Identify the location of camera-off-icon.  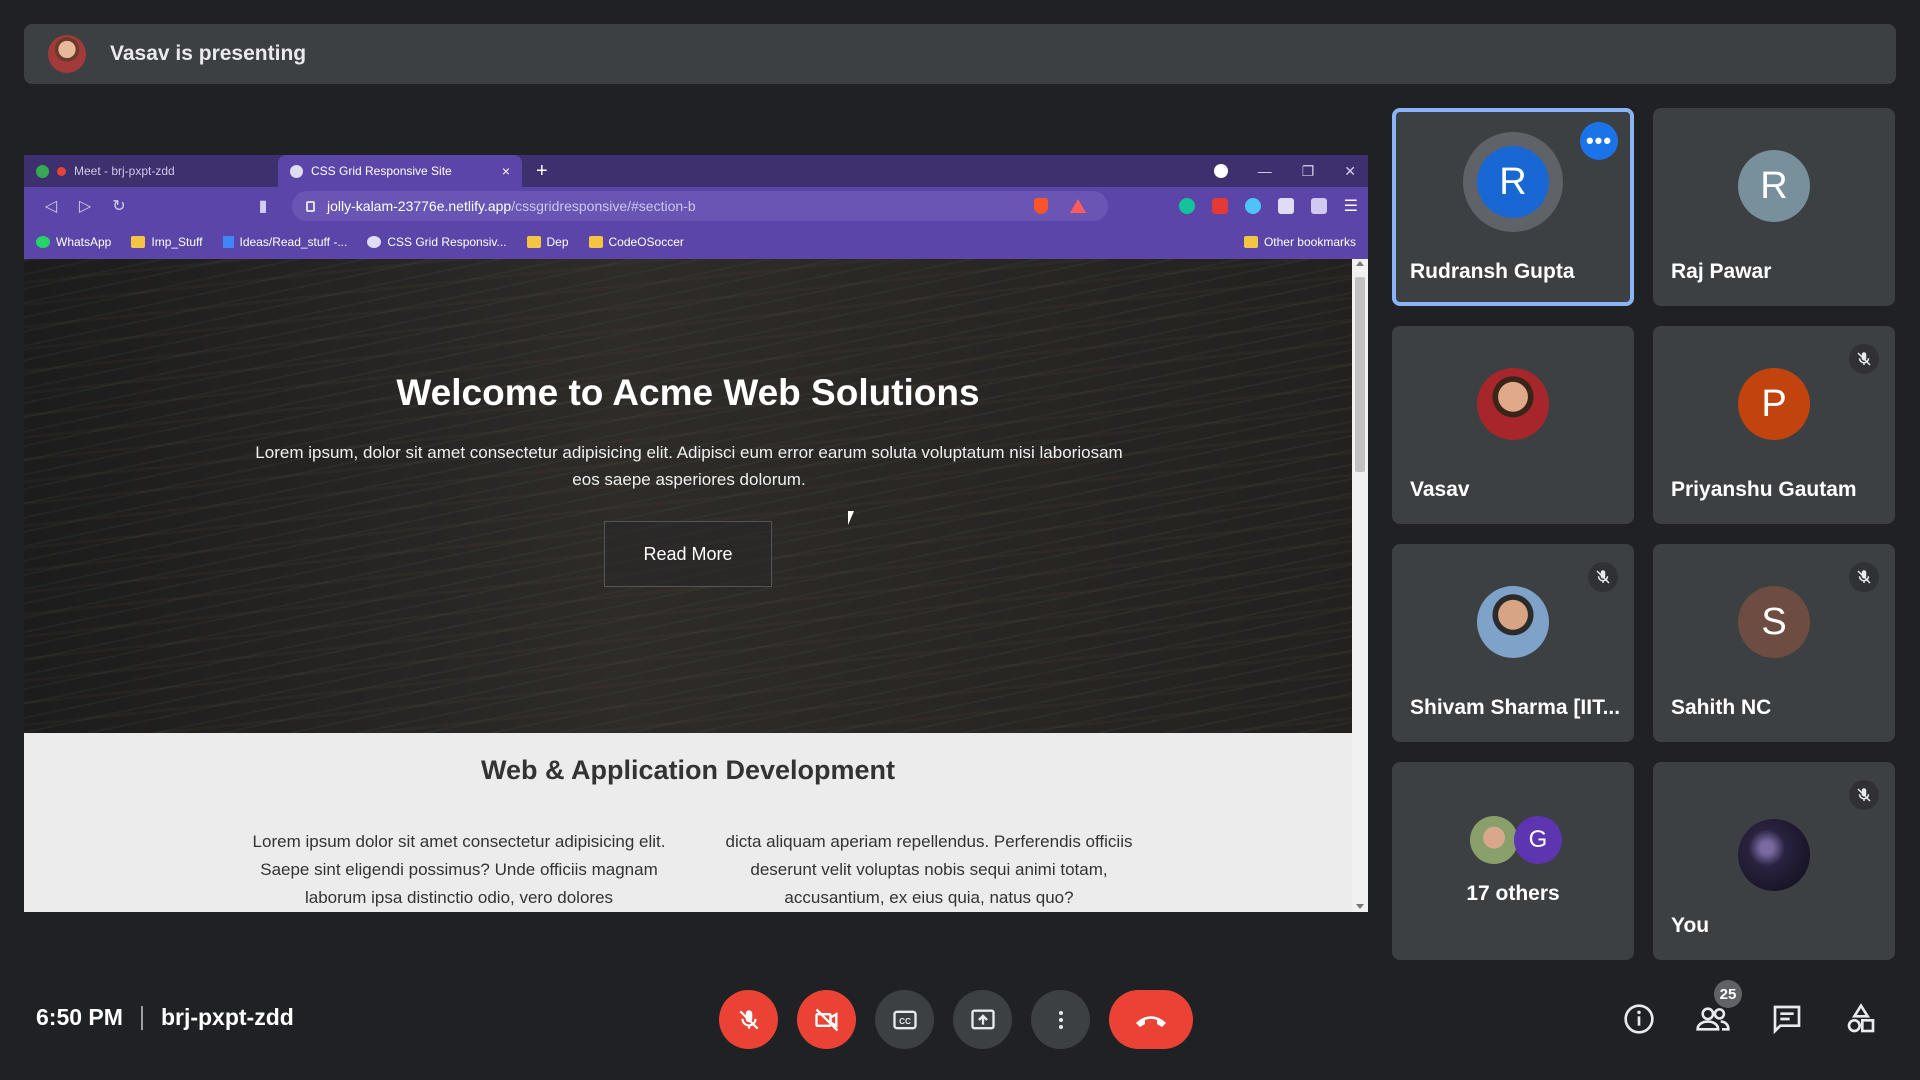
(826, 1019).